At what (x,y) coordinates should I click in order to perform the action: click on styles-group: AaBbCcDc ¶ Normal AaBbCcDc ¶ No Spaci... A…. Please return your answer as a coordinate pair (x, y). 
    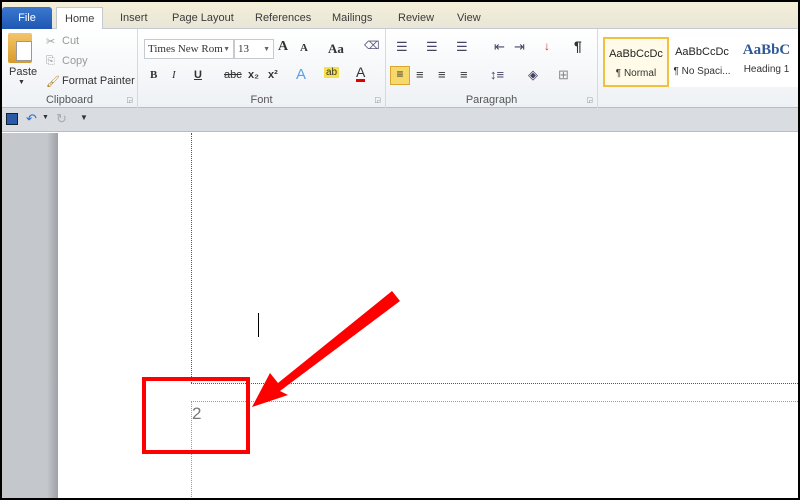
    Looking at the image, I should click on (698, 68).